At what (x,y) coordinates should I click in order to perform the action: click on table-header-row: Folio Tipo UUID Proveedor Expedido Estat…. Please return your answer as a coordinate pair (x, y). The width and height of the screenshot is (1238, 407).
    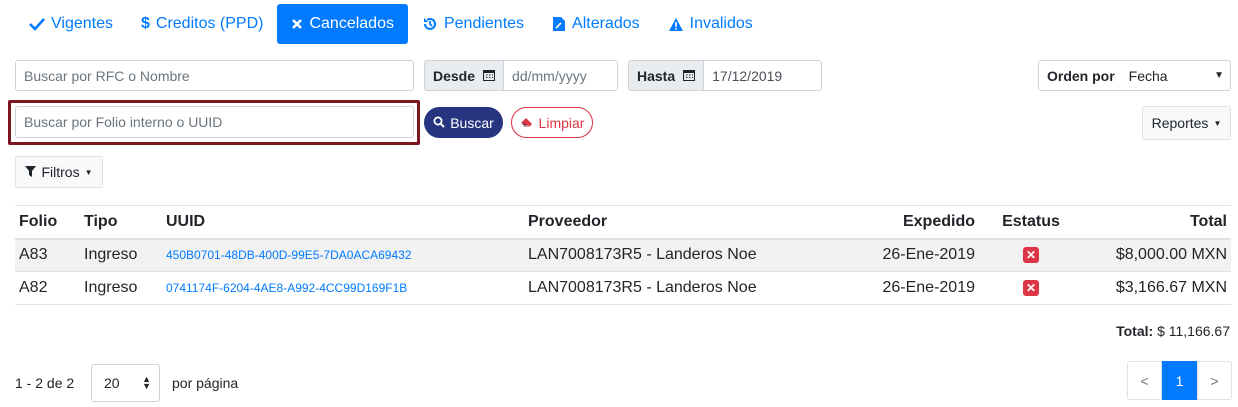
    Looking at the image, I should click on (623, 222).